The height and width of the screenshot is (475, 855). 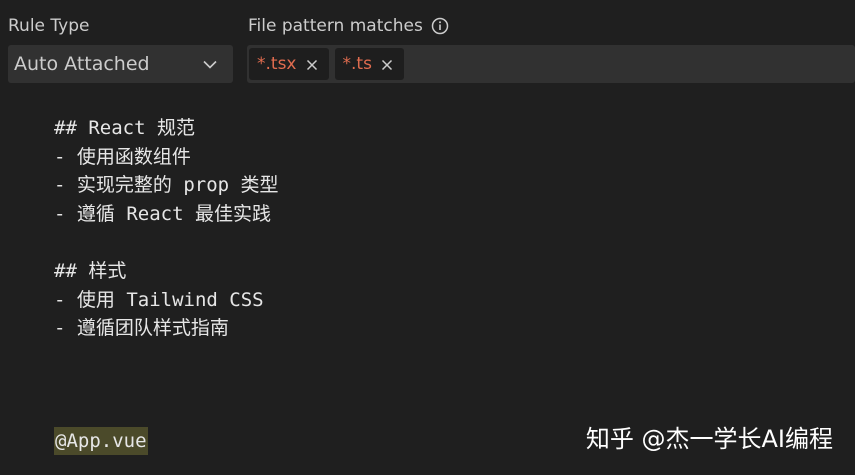 What do you see at coordinates (357, 64) in the screenshot?
I see `pattern-chip-label: *.ts` at bounding box center [357, 64].